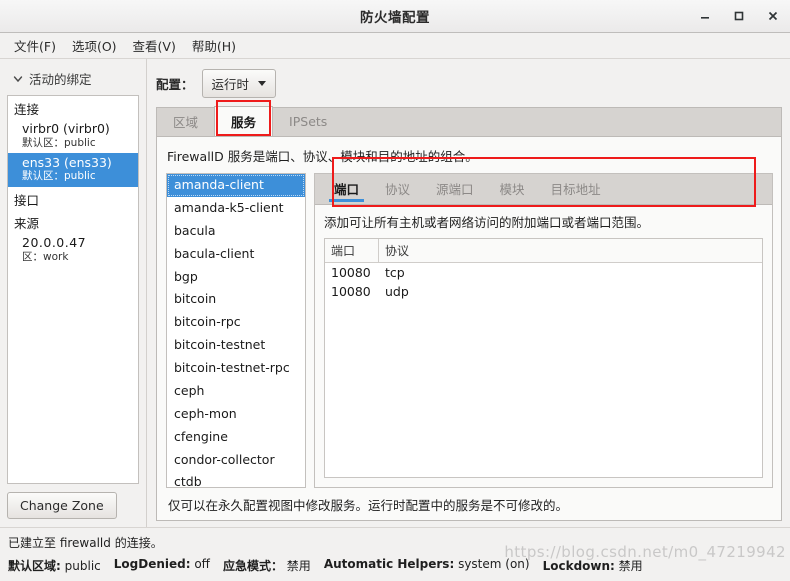  Describe the element at coordinates (236, 299) in the screenshot. I see `list-item: bitcoin` at that location.